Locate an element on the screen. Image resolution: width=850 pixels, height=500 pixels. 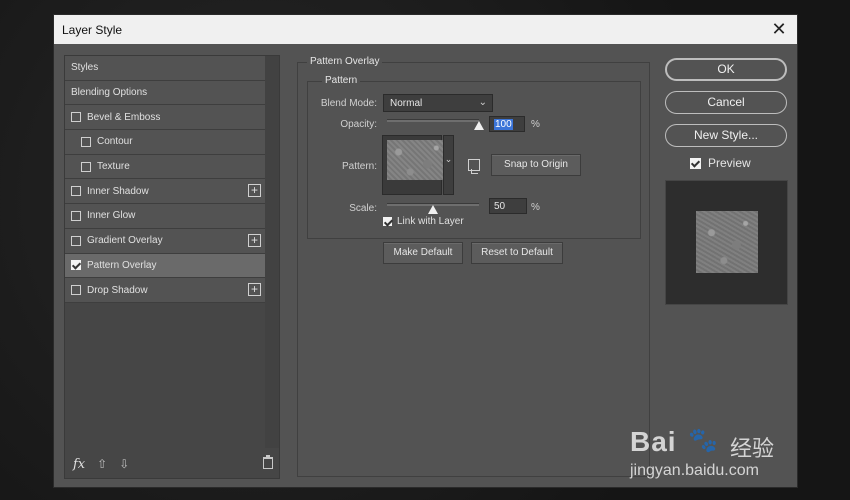
blend-mode-select: Normal ⌄ is located at coordinates (438, 103).